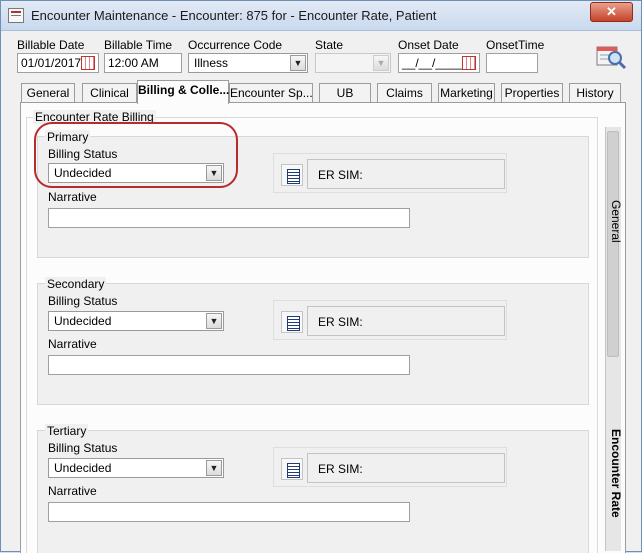 This screenshot has height=553, width=642. Describe the element at coordinates (466, 92) in the screenshot. I see `tab-marketing: Marketing` at that location.